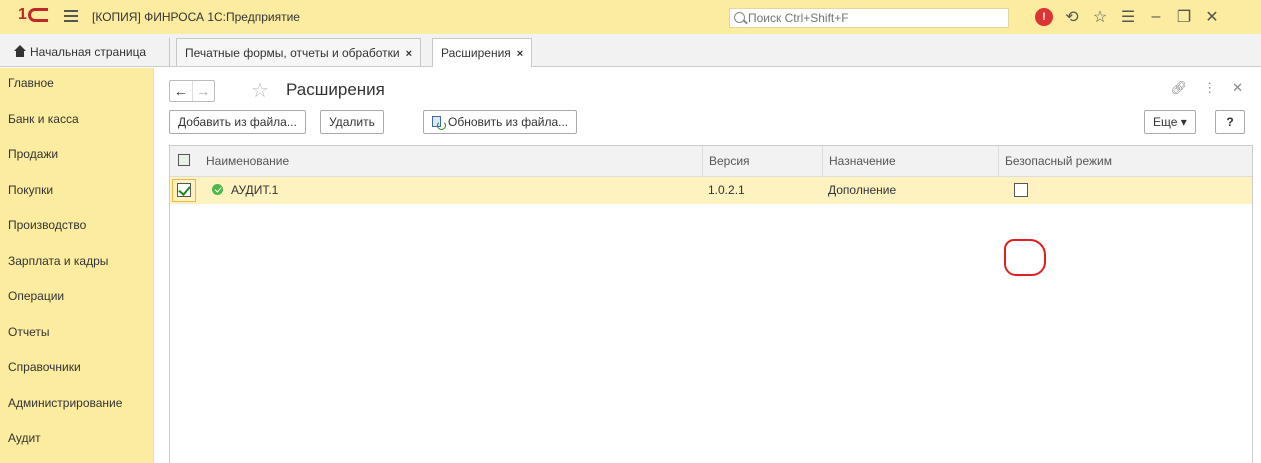 The image size is (1261, 463). What do you see at coordinates (451, 161) in the screenshot?
I see `column-name: Наименование` at bounding box center [451, 161].